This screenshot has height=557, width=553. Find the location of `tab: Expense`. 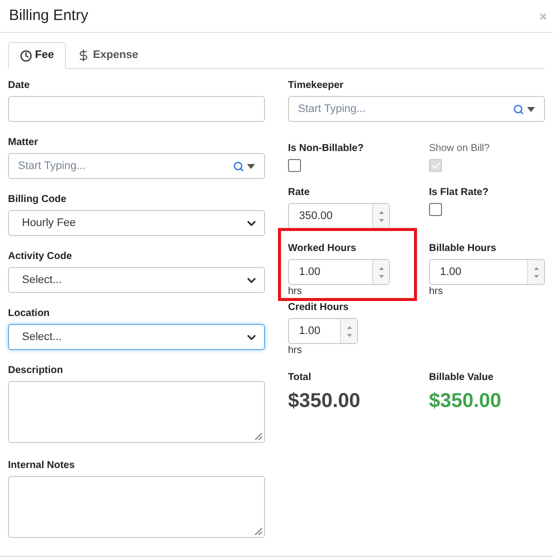

tab: Expense is located at coordinates (108, 55).